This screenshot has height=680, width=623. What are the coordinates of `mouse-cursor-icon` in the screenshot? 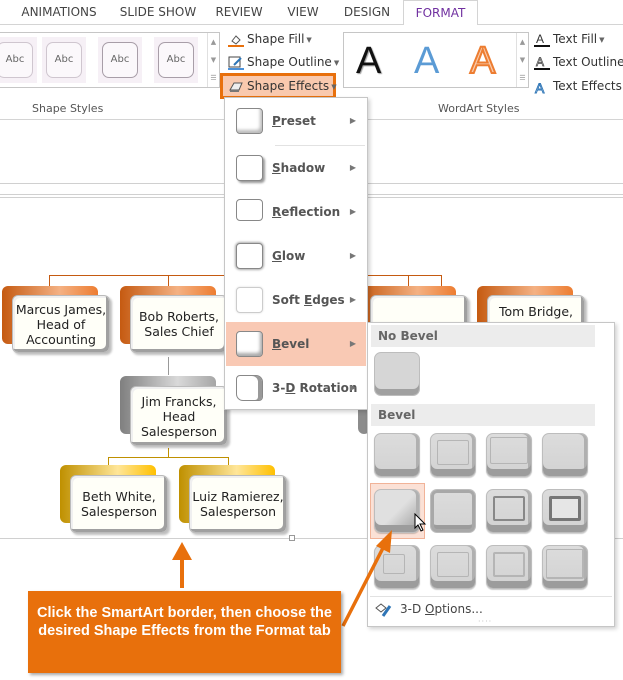 It's located at (420, 522).